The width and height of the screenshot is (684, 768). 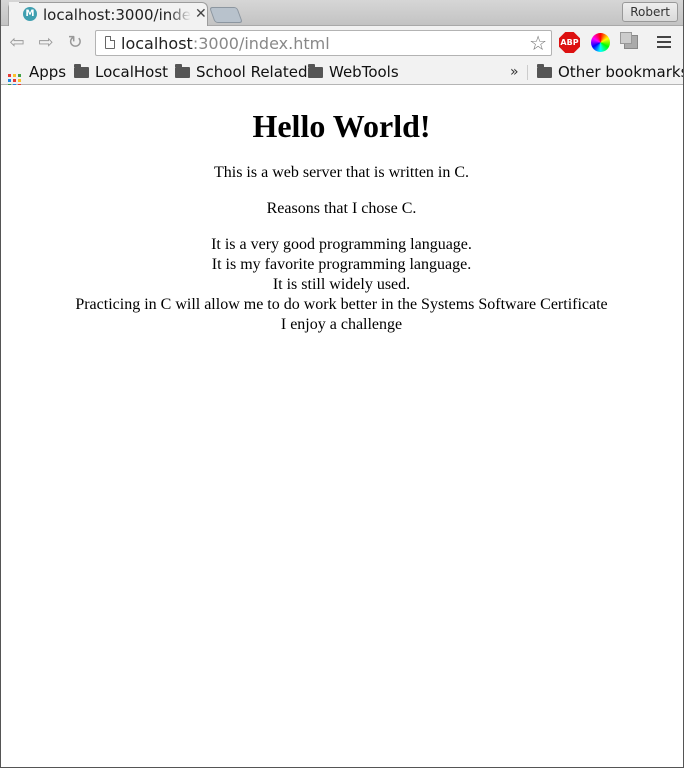 What do you see at coordinates (538, 43) in the screenshot?
I see `bookmark-star-icon: ☆` at bounding box center [538, 43].